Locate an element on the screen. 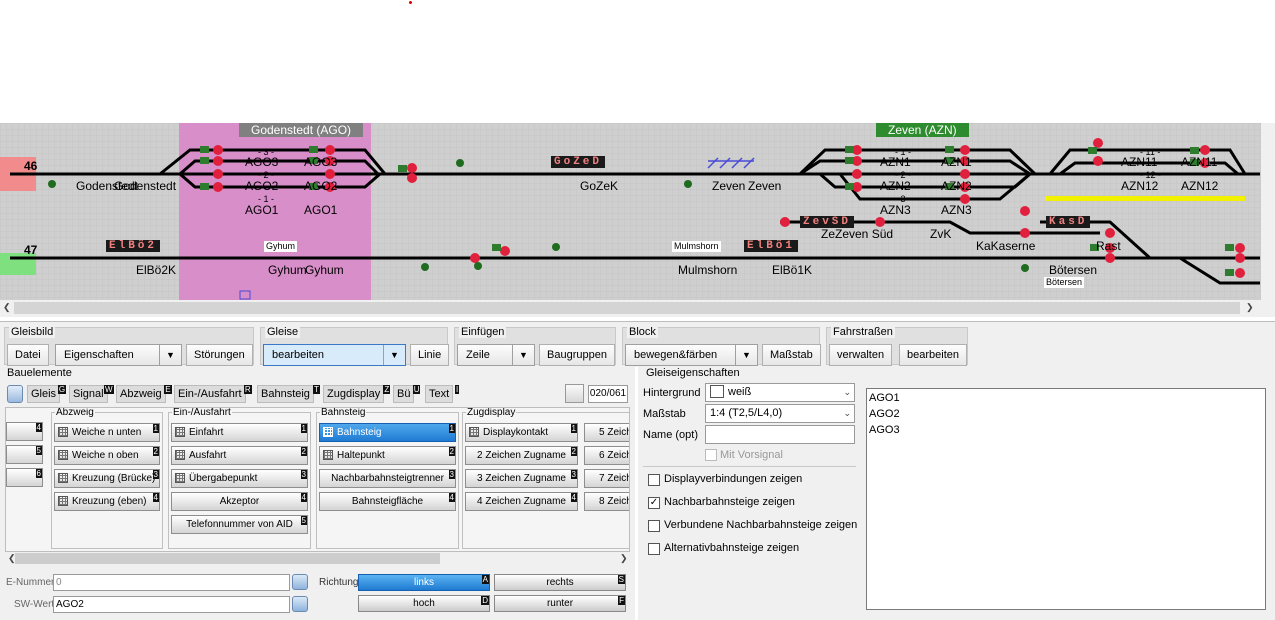 This screenshot has height=620, width=1275. nachbarbahnsteige-checkbox: ✓ is located at coordinates (654, 503).